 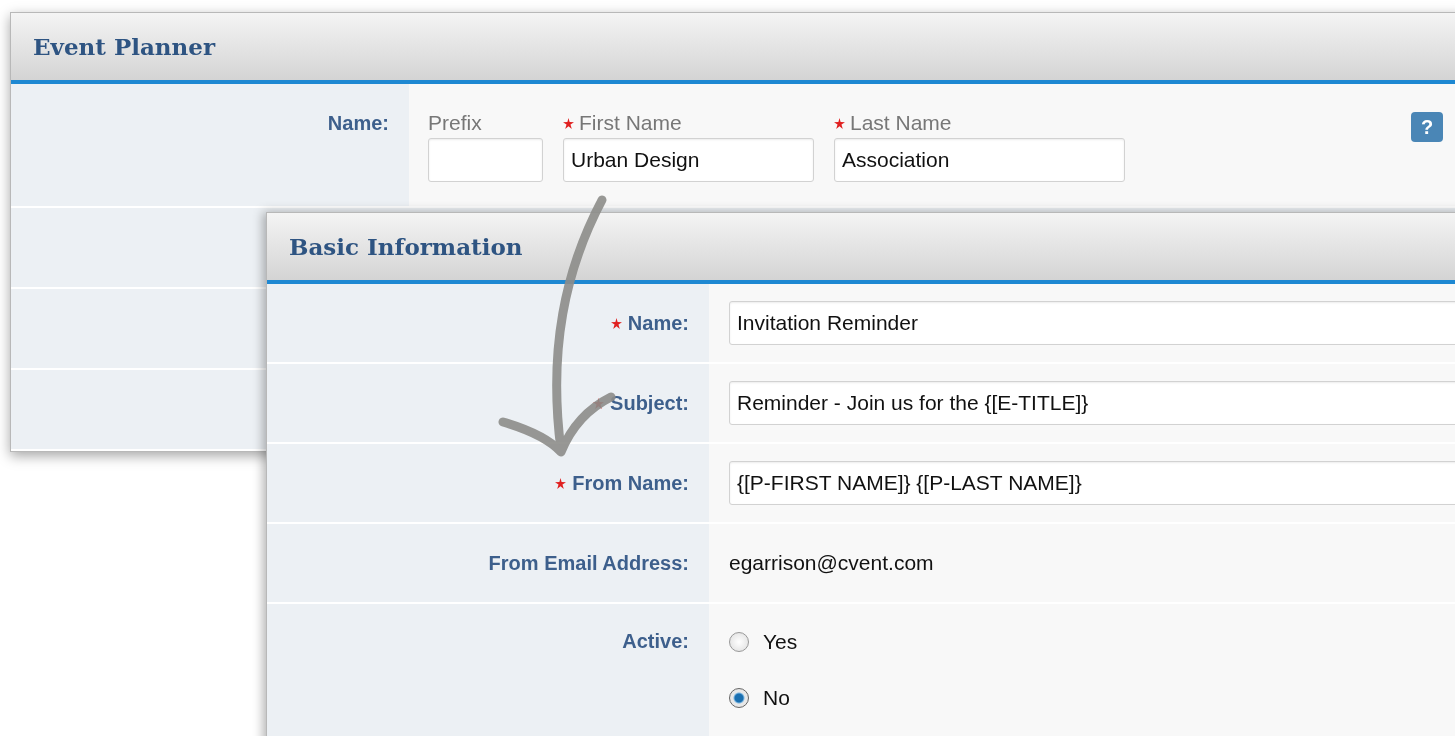 What do you see at coordinates (455, 123) in the screenshot?
I see `field-label: Prefix` at bounding box center [455, 123].